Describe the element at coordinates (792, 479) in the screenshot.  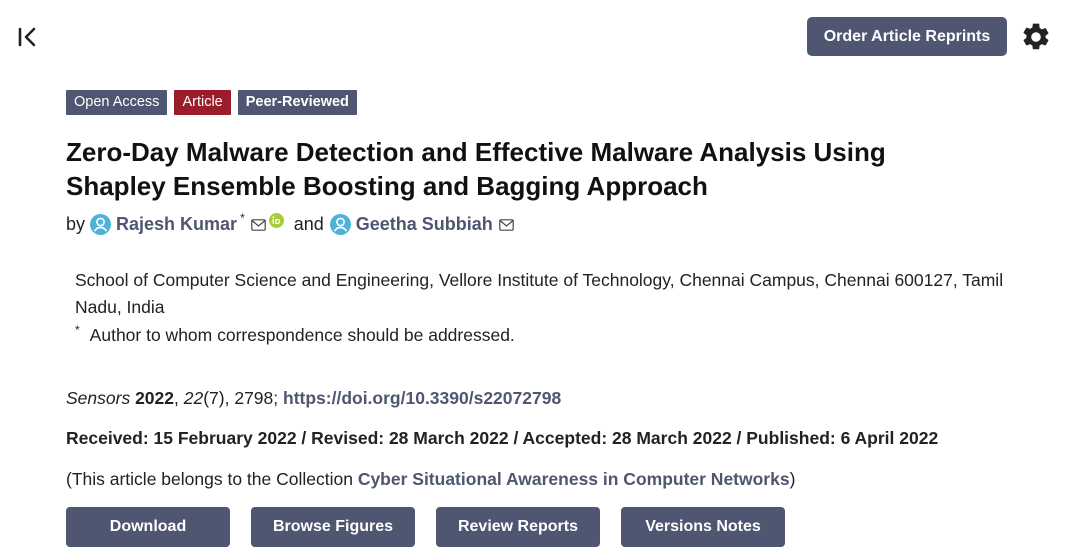
I see `collection-suffix: )` at that location.